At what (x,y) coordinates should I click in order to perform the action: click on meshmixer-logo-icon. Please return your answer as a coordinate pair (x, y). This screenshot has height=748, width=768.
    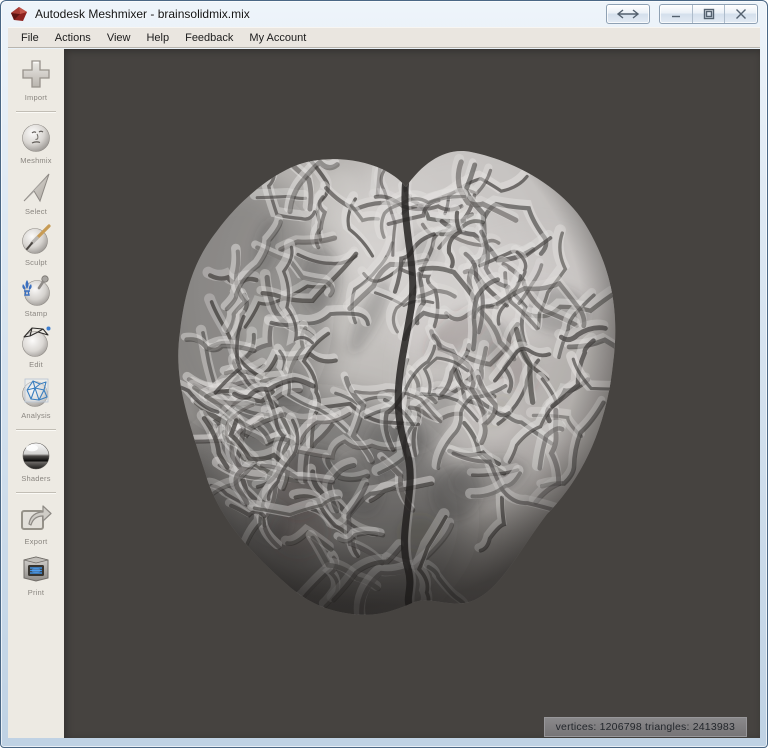
    Looking at the image, I should click on (19, 13).